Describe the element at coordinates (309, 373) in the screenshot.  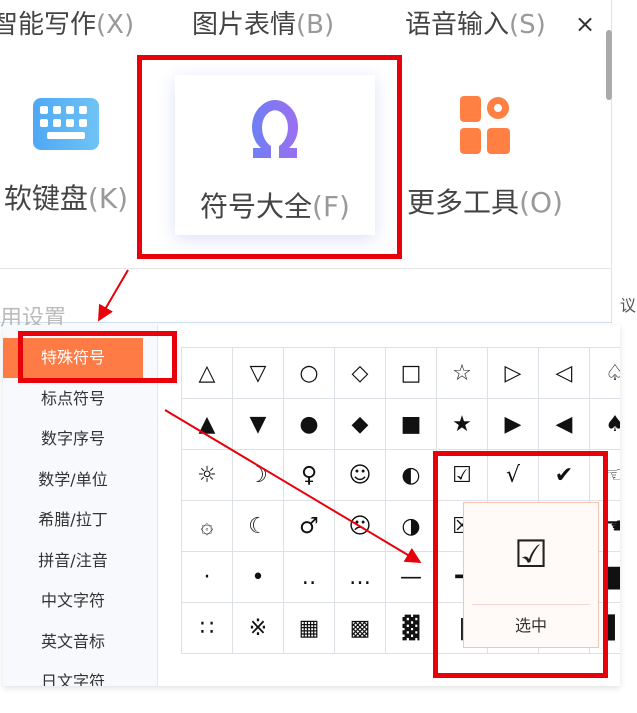
I see `symbol-cell: ○` at that location.